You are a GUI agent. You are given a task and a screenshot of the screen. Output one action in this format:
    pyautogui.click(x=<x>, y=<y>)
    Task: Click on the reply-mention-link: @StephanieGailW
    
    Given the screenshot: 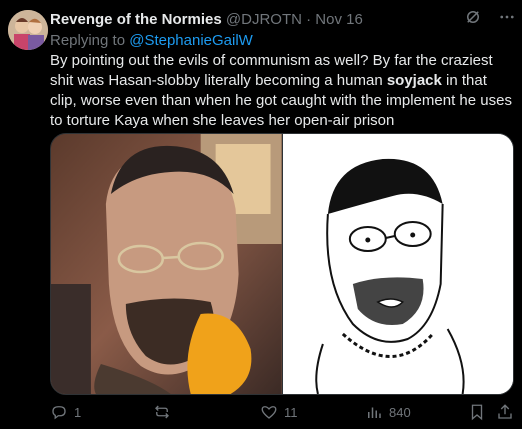 What is the action you would take?
    pyautogui.click(x=191, y=40)
    